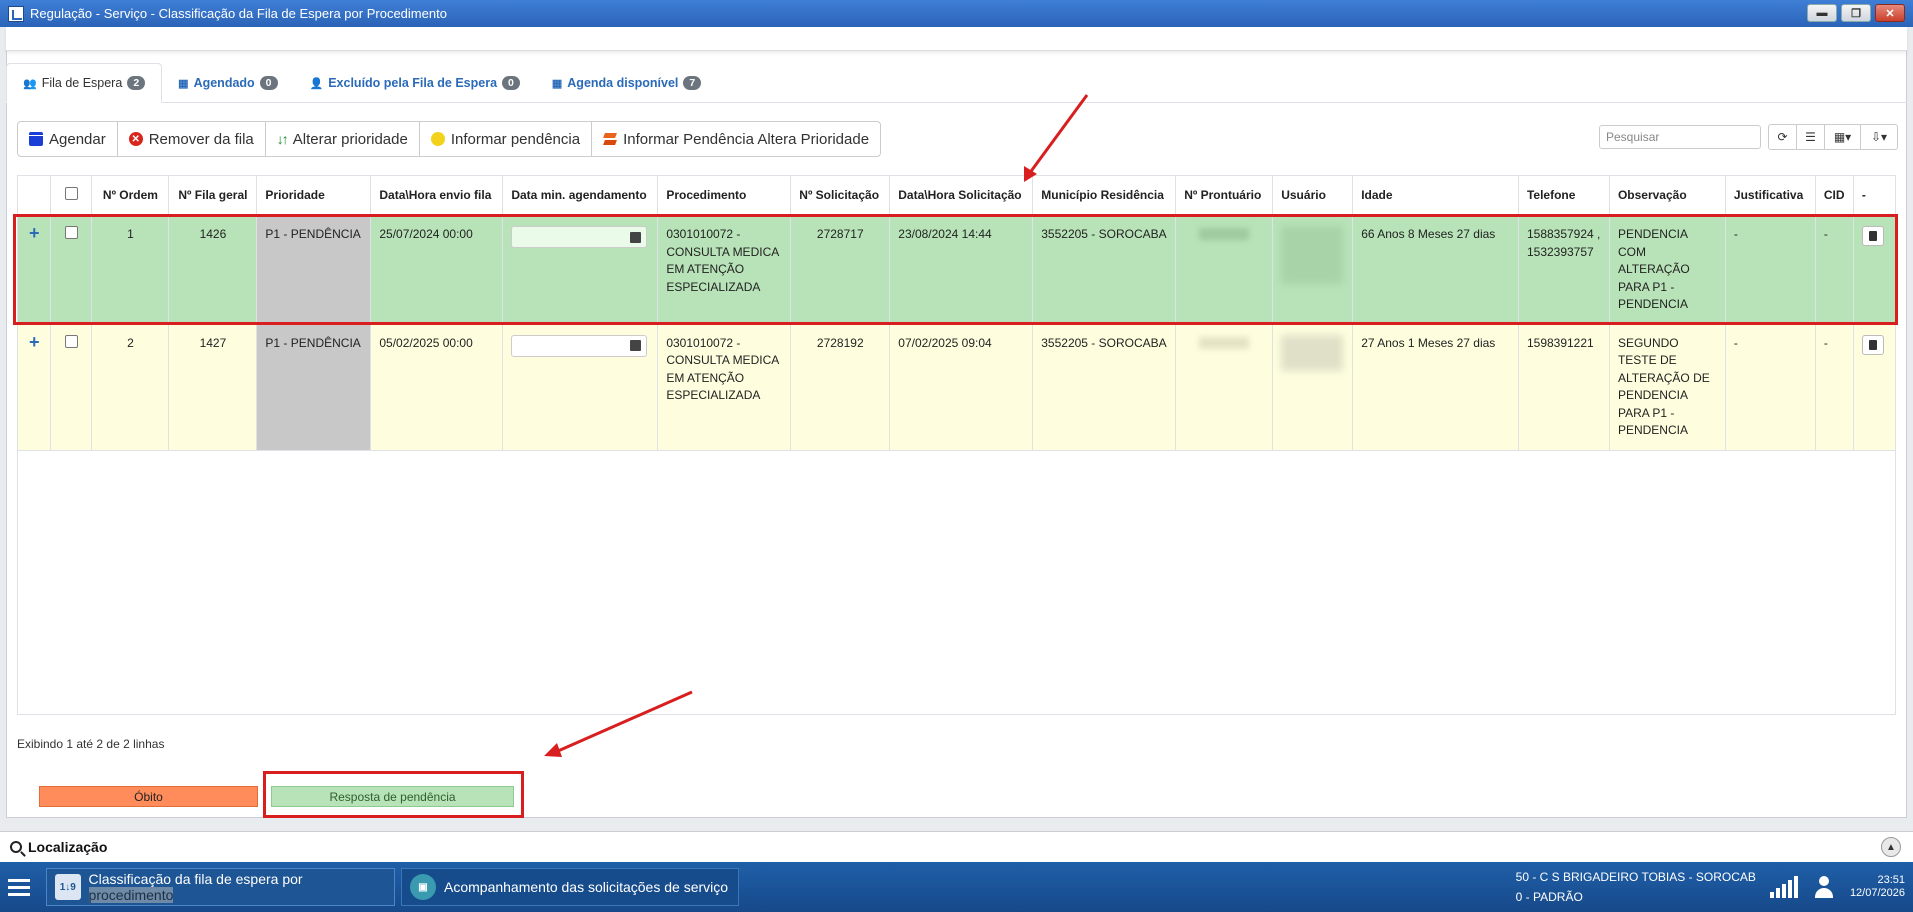 This screenshot has width=1913, height=912. What do you see at coordinates (1770, 196) in the screenshot?
I see `col-justificativa: Justificativa` at bounding box center [1770, 196].